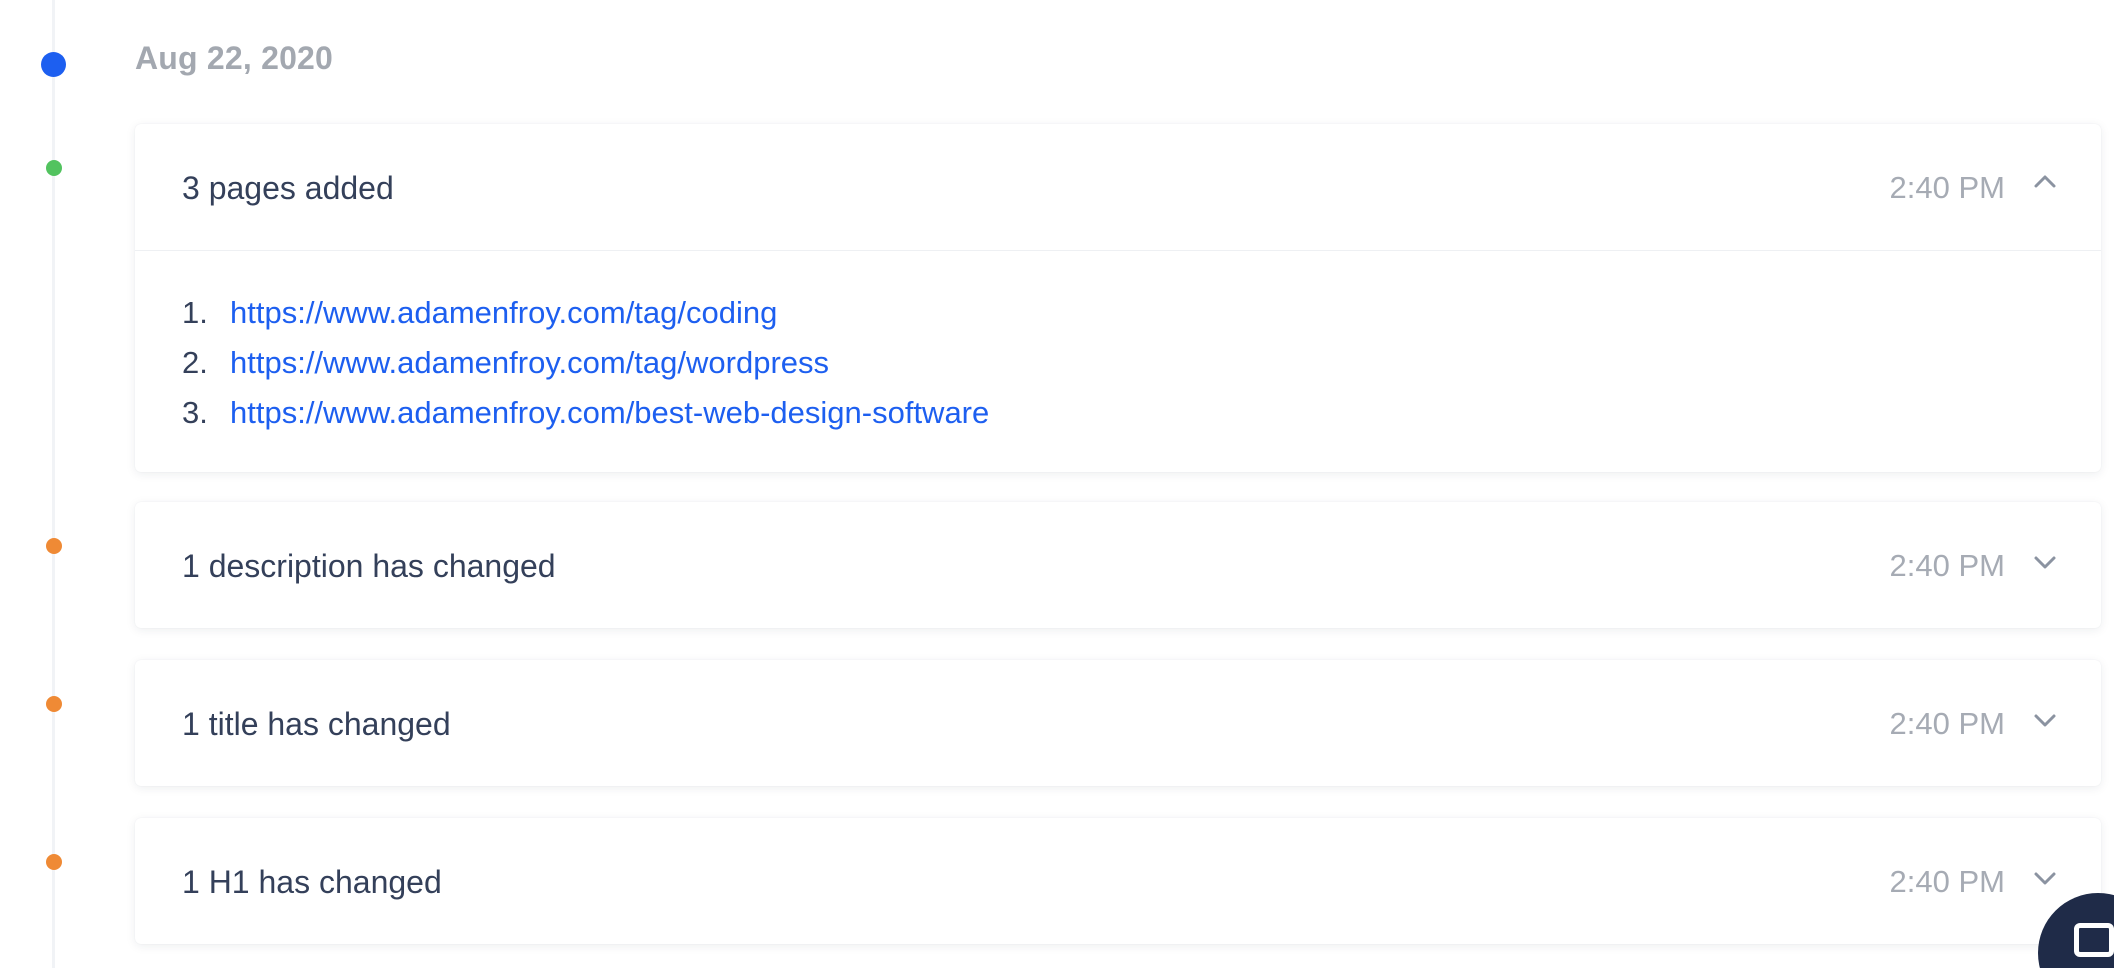  What do you see at coordinates (529, 362) in the screenshot?
I see `page-link: https://www.adamenfroy.com/tag/wordpress` at bounding box center [529, 362].